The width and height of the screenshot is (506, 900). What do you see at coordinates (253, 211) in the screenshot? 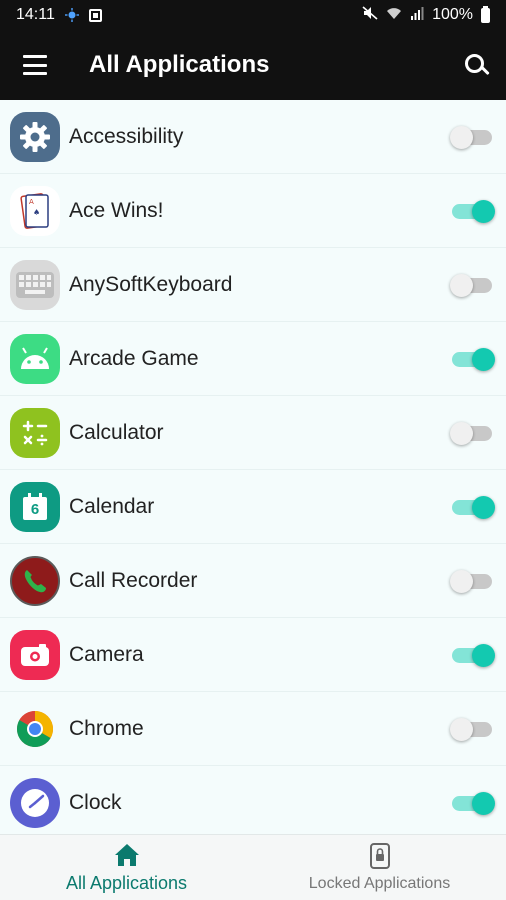
I see `app-row-ace-wins: A ♠ Ace Wins!` at bounding box center [253, 211].